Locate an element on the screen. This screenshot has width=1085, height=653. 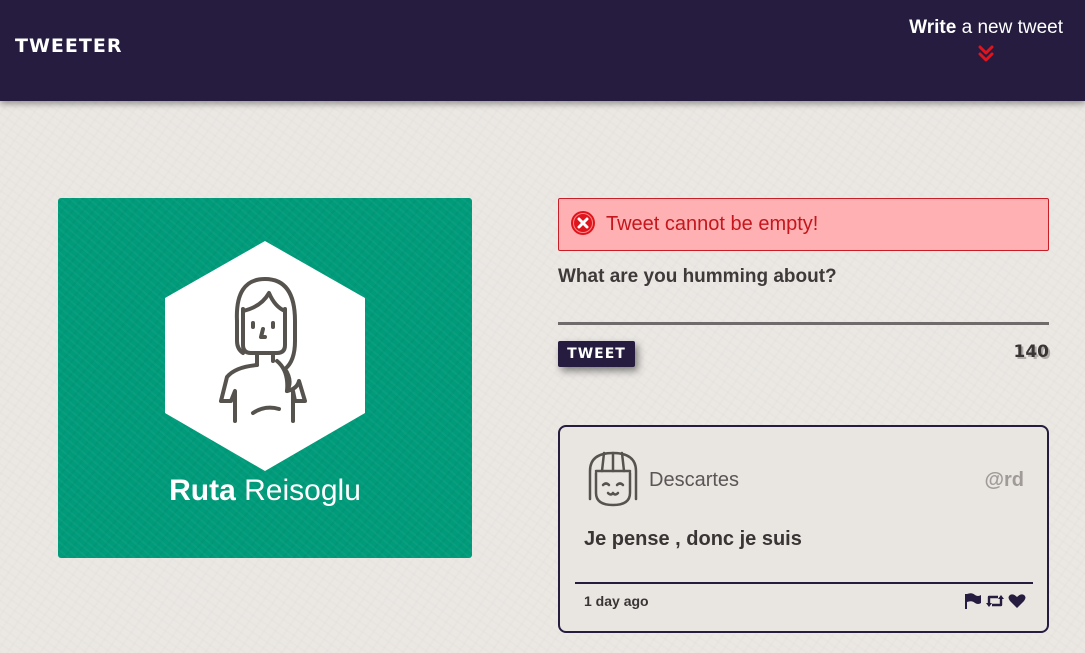
error-alert: Tweet cannot be empty! is located at coordinates (803, 224).